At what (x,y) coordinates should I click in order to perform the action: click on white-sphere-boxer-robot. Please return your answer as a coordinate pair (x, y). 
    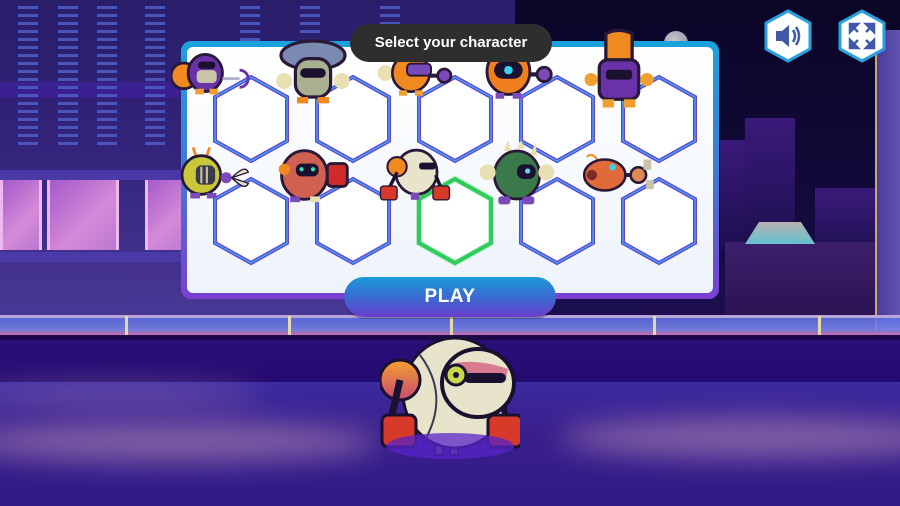
    Looking at the image, I should click on (415, 174).